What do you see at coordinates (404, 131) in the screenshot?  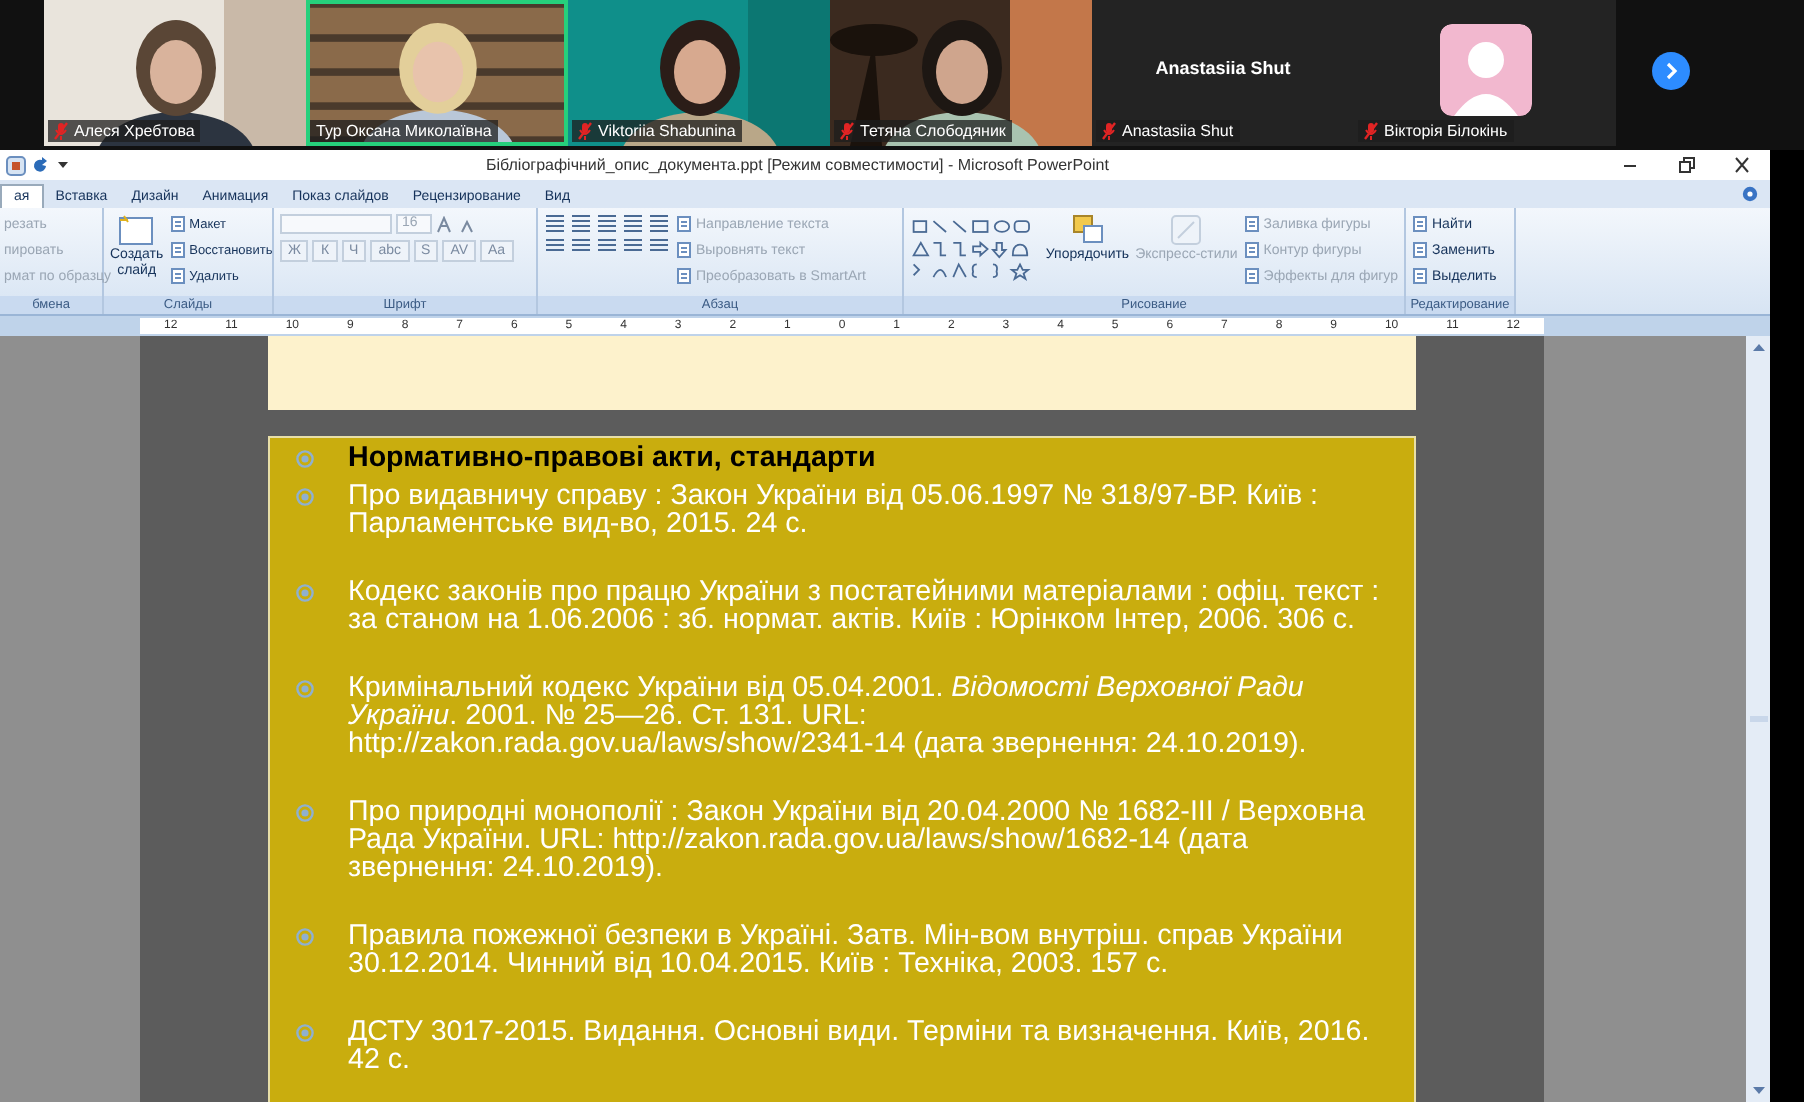 I see `participant-name: Тур Оксана Миколаївна` at bounding box center [404, 131].